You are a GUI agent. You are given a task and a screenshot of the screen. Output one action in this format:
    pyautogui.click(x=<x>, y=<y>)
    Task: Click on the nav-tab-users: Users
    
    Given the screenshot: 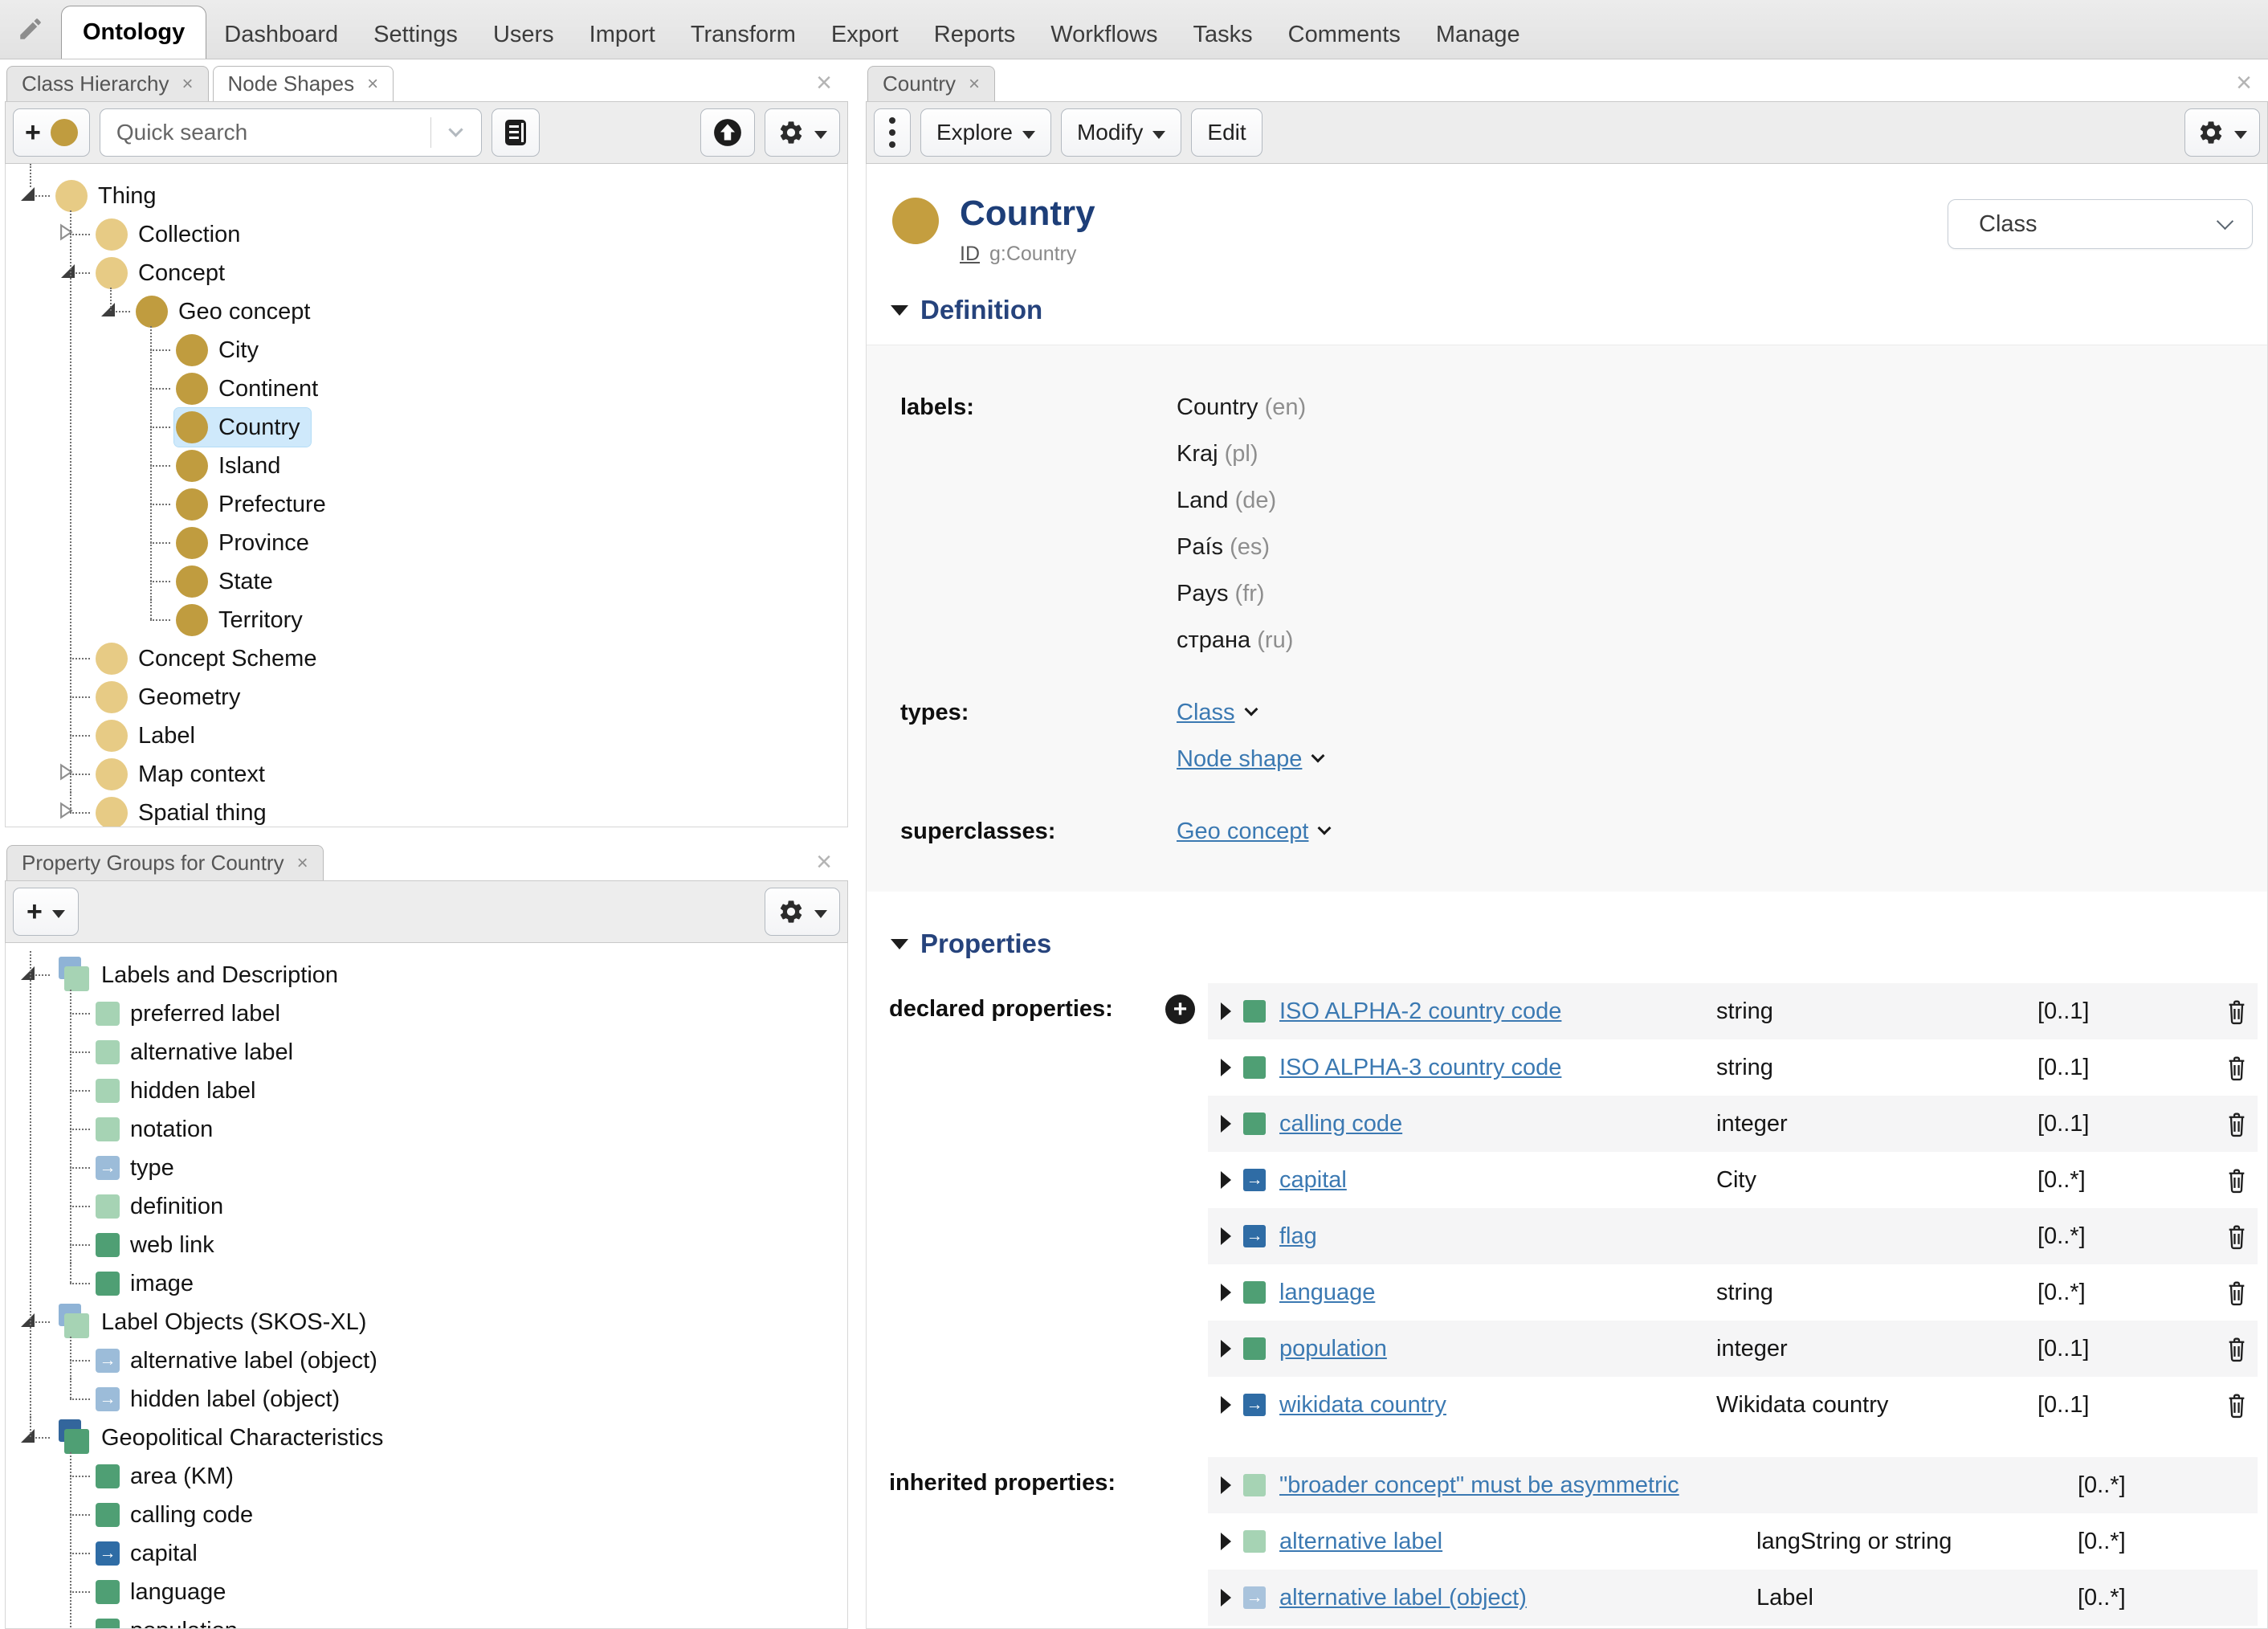 What is the action you would take?
    pyautogui.click(x=523, y=34)
    